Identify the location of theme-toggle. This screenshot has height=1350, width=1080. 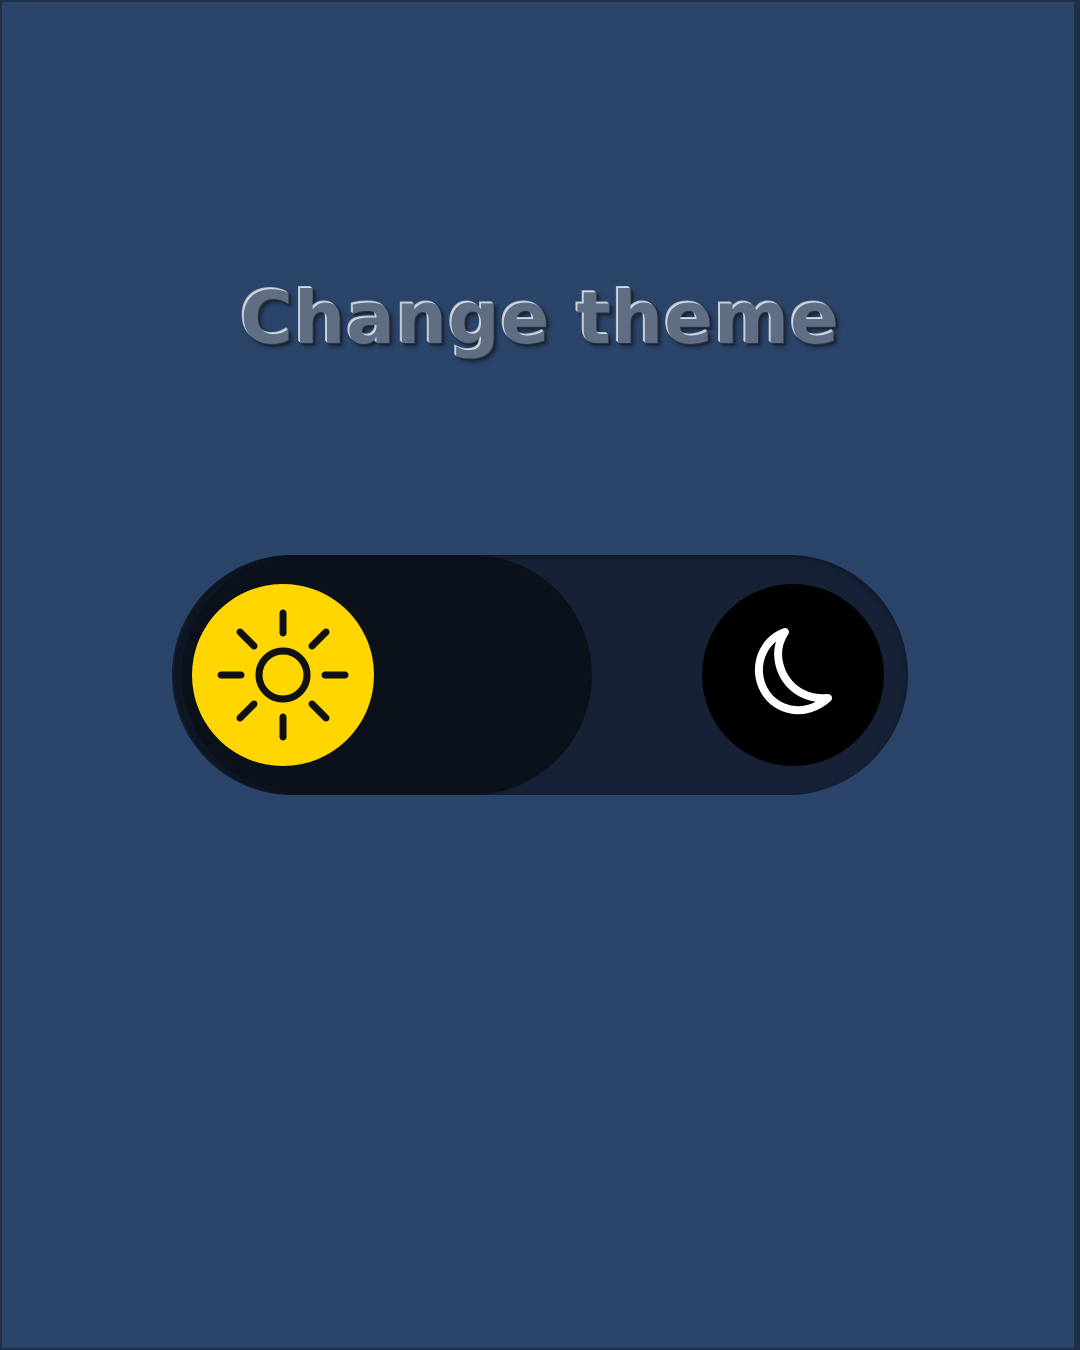
(540, 675).